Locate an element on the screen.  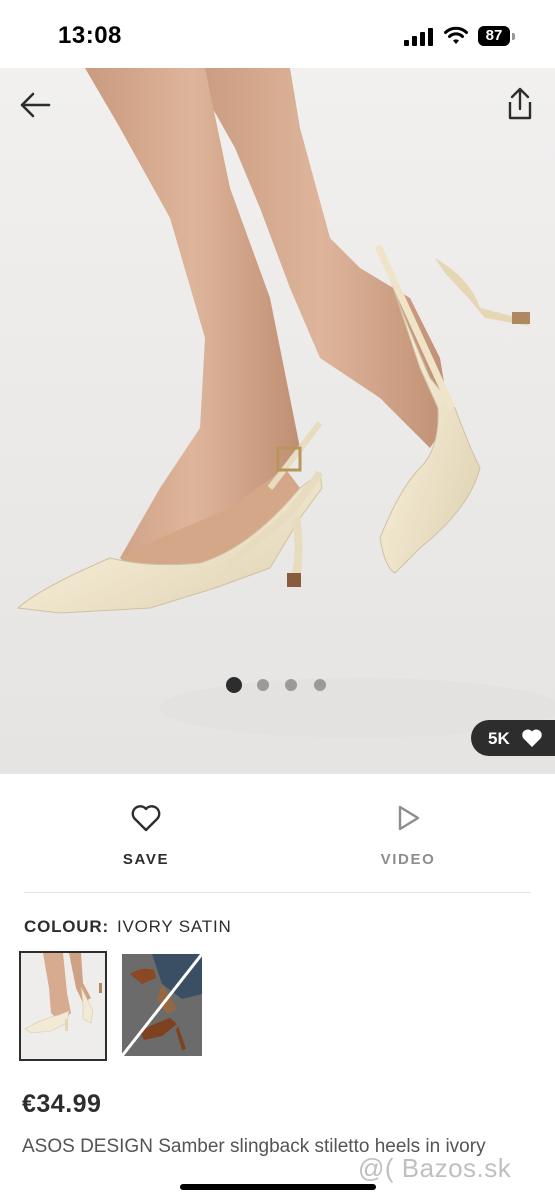
colour-swatch-tan is located at coordinates (162, 1005).